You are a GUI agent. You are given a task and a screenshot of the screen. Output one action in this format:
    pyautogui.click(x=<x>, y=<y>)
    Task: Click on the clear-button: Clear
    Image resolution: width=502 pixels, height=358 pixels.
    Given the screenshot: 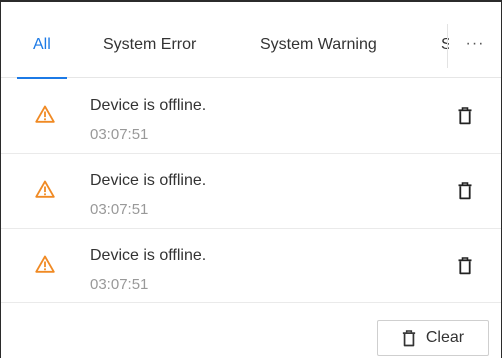 What is the action you would take?
    pyautogui.click(x=433, y=338)
    